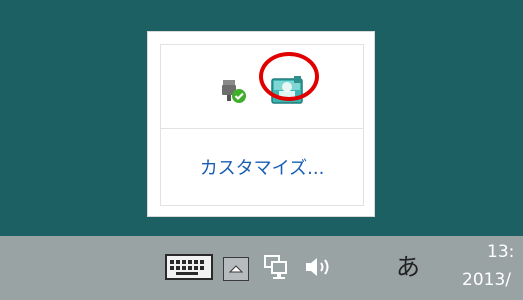 The width and height of the screenshot is (523, 300). What do you see at coordinates (276, 267) in the screenshot?
I see `network-icon` at bounding box center [276, 267].